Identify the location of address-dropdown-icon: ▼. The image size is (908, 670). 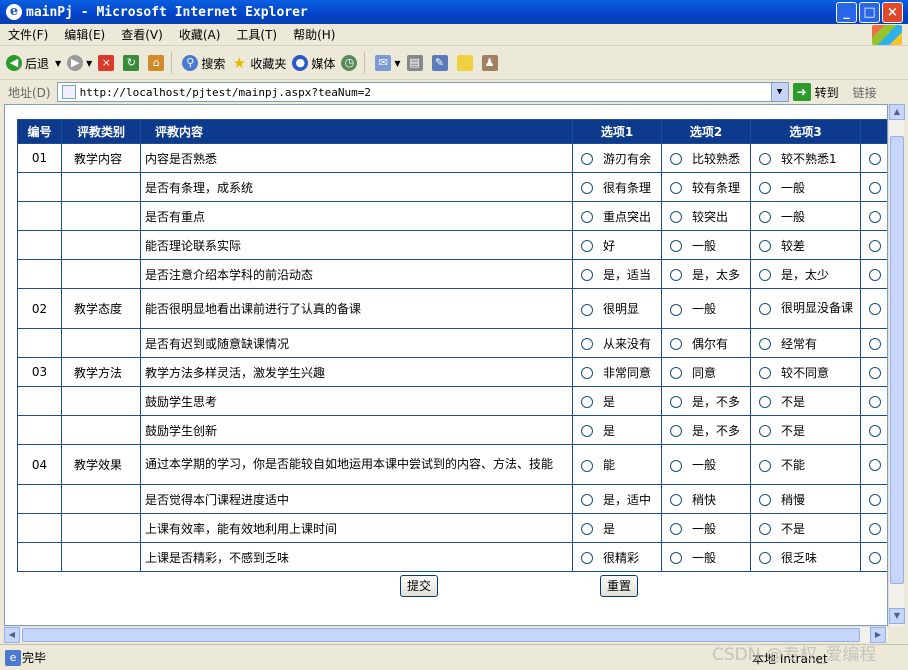
(779, 92).